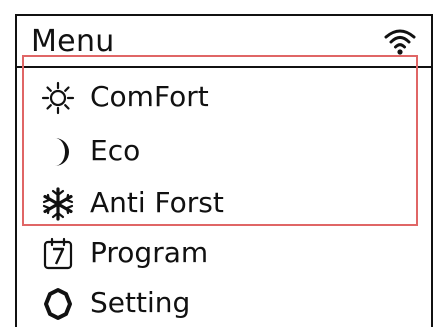 The width and height of the screenshot is (433, 328). Describe the element at coordinates (149, 96) in the screenshot. I see `menu-item-label: ComFort` at that location.